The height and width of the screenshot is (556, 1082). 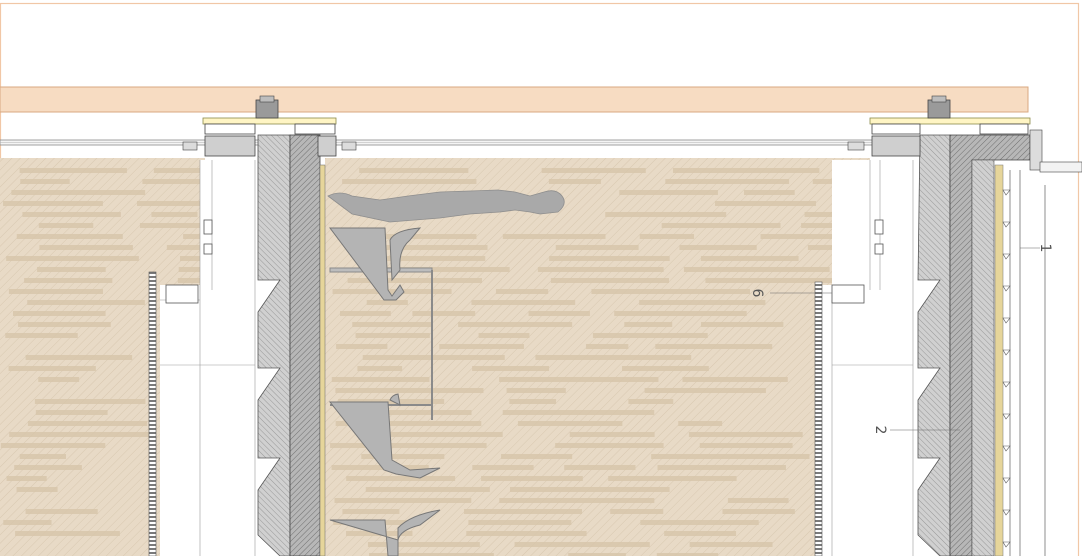 What do you see at coordinates (880, 430) in the screenshot?
I see `marker-2-label: 2` at bounding box center [880, 430].